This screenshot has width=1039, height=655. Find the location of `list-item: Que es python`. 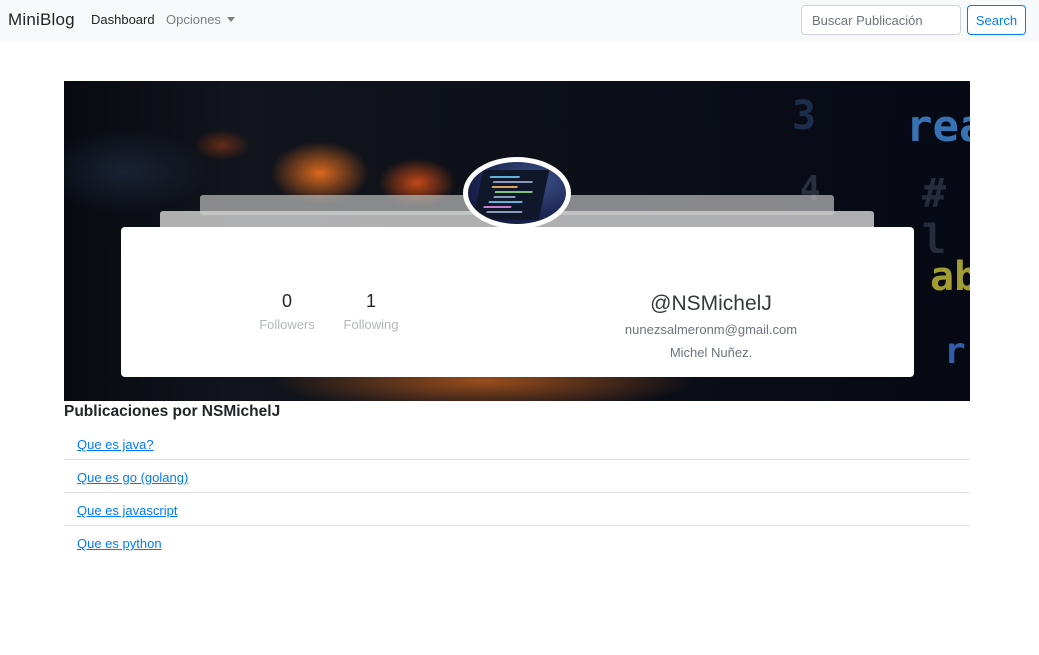

list-item: Que es python is located at coordinates (517, 542).